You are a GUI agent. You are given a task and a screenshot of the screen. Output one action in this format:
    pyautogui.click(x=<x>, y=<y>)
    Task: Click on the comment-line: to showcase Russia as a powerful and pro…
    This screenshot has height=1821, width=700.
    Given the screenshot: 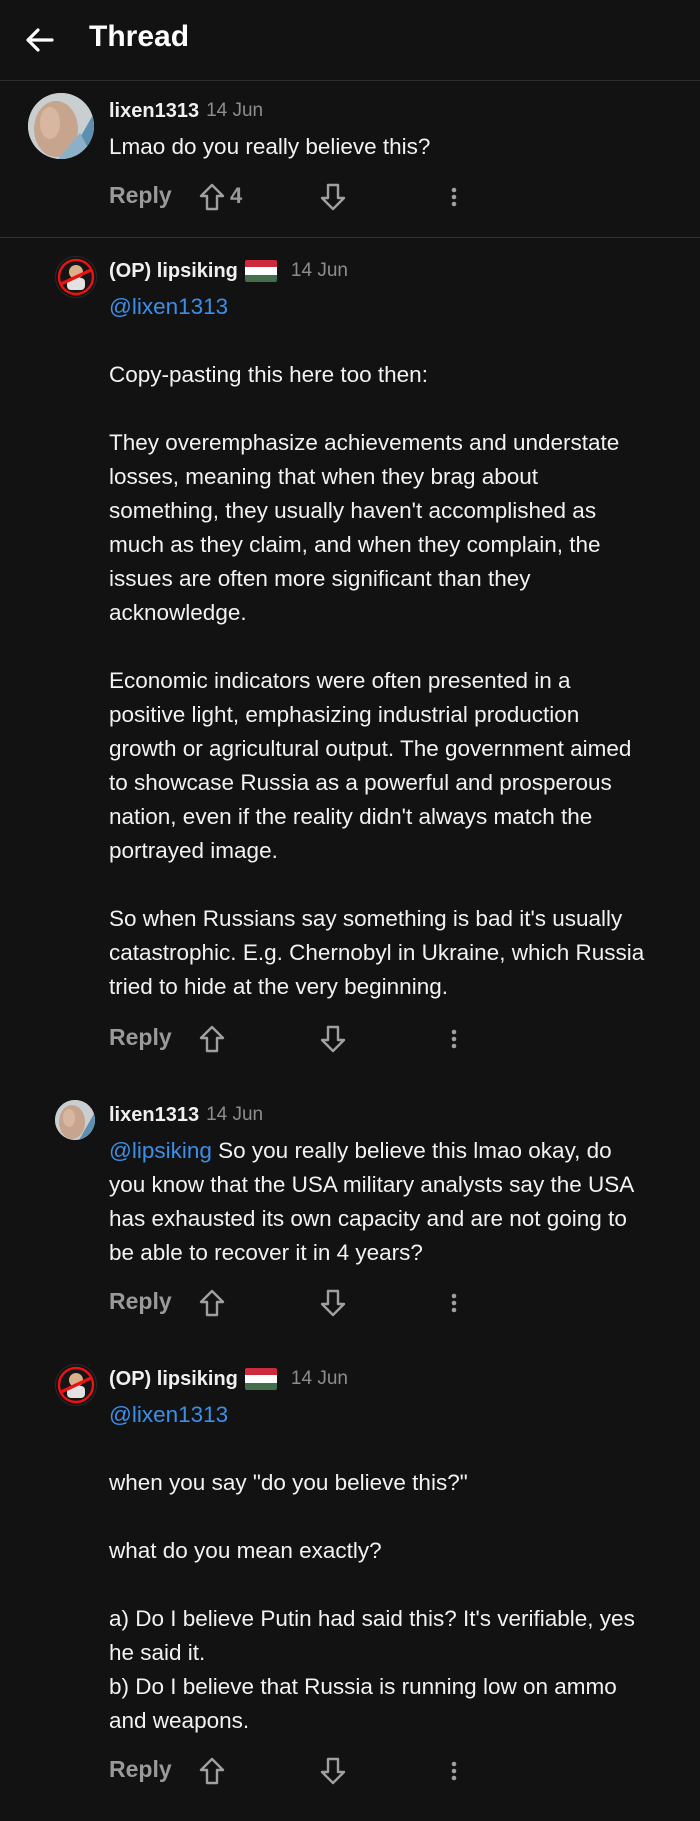 What is the action you would take?
    pyautogui.click(x=360, y=782)
    